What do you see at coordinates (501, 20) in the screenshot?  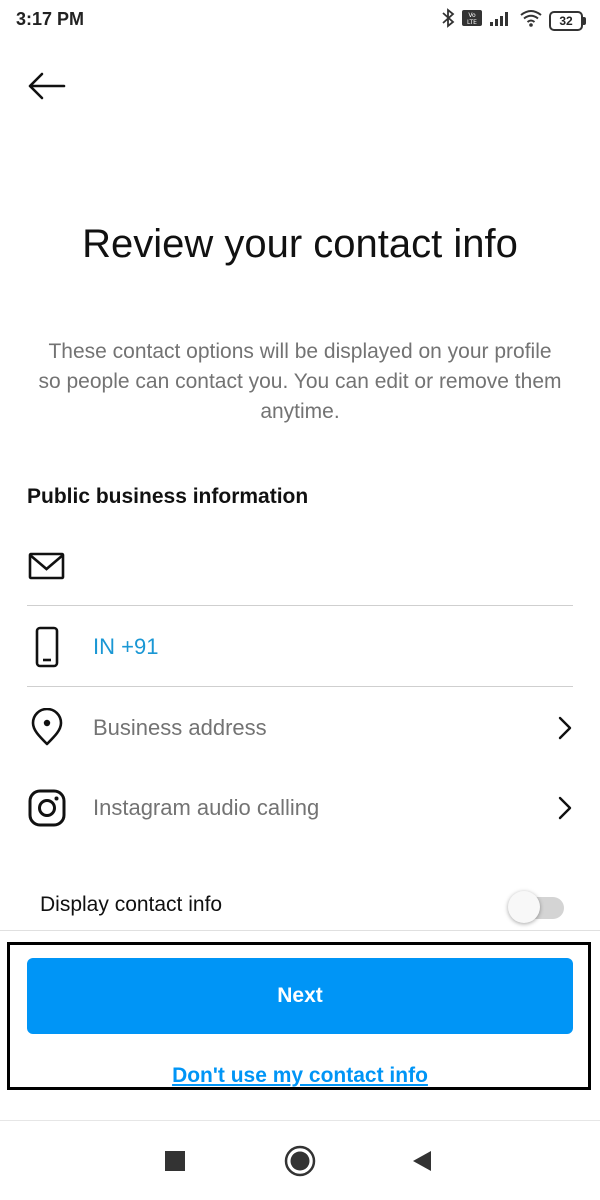 I see `signal-icon` at bounding box center [501, 20].